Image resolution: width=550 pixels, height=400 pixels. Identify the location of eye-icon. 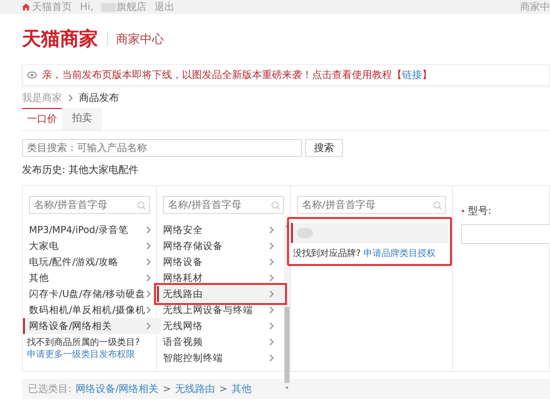
(32, 75).